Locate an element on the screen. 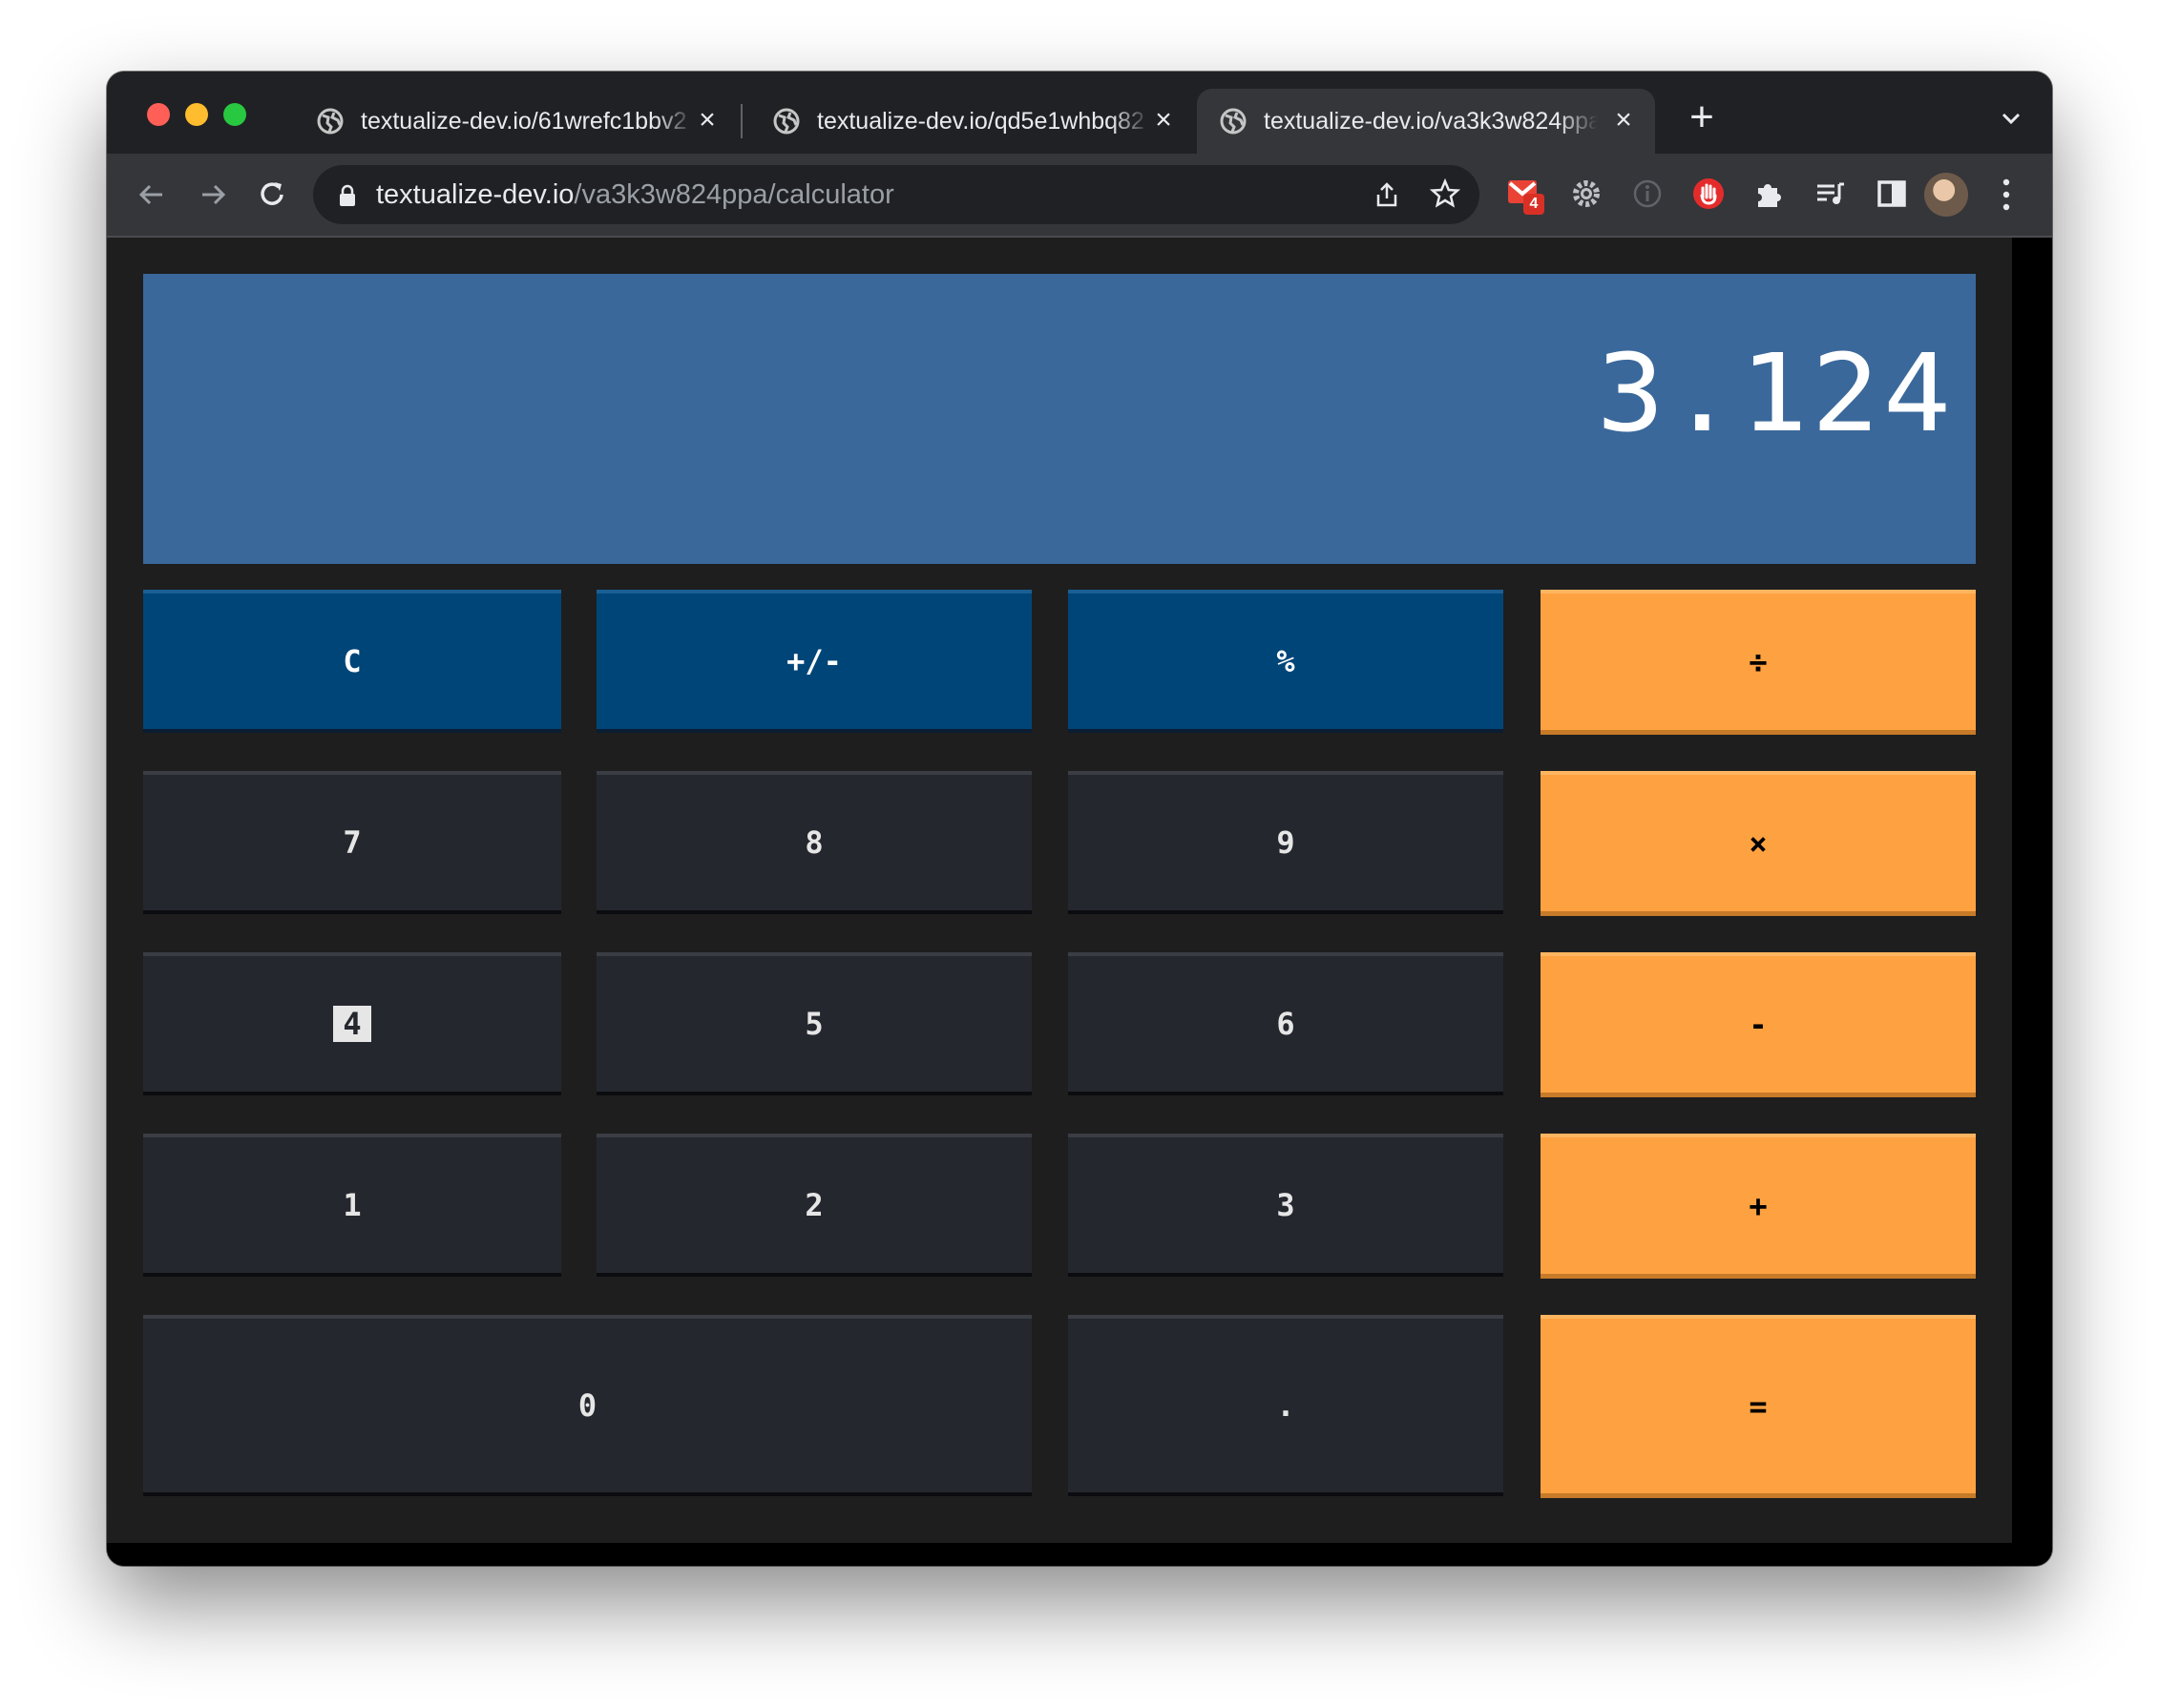  stop-hand-icon is located at coordinates (1708, 194).